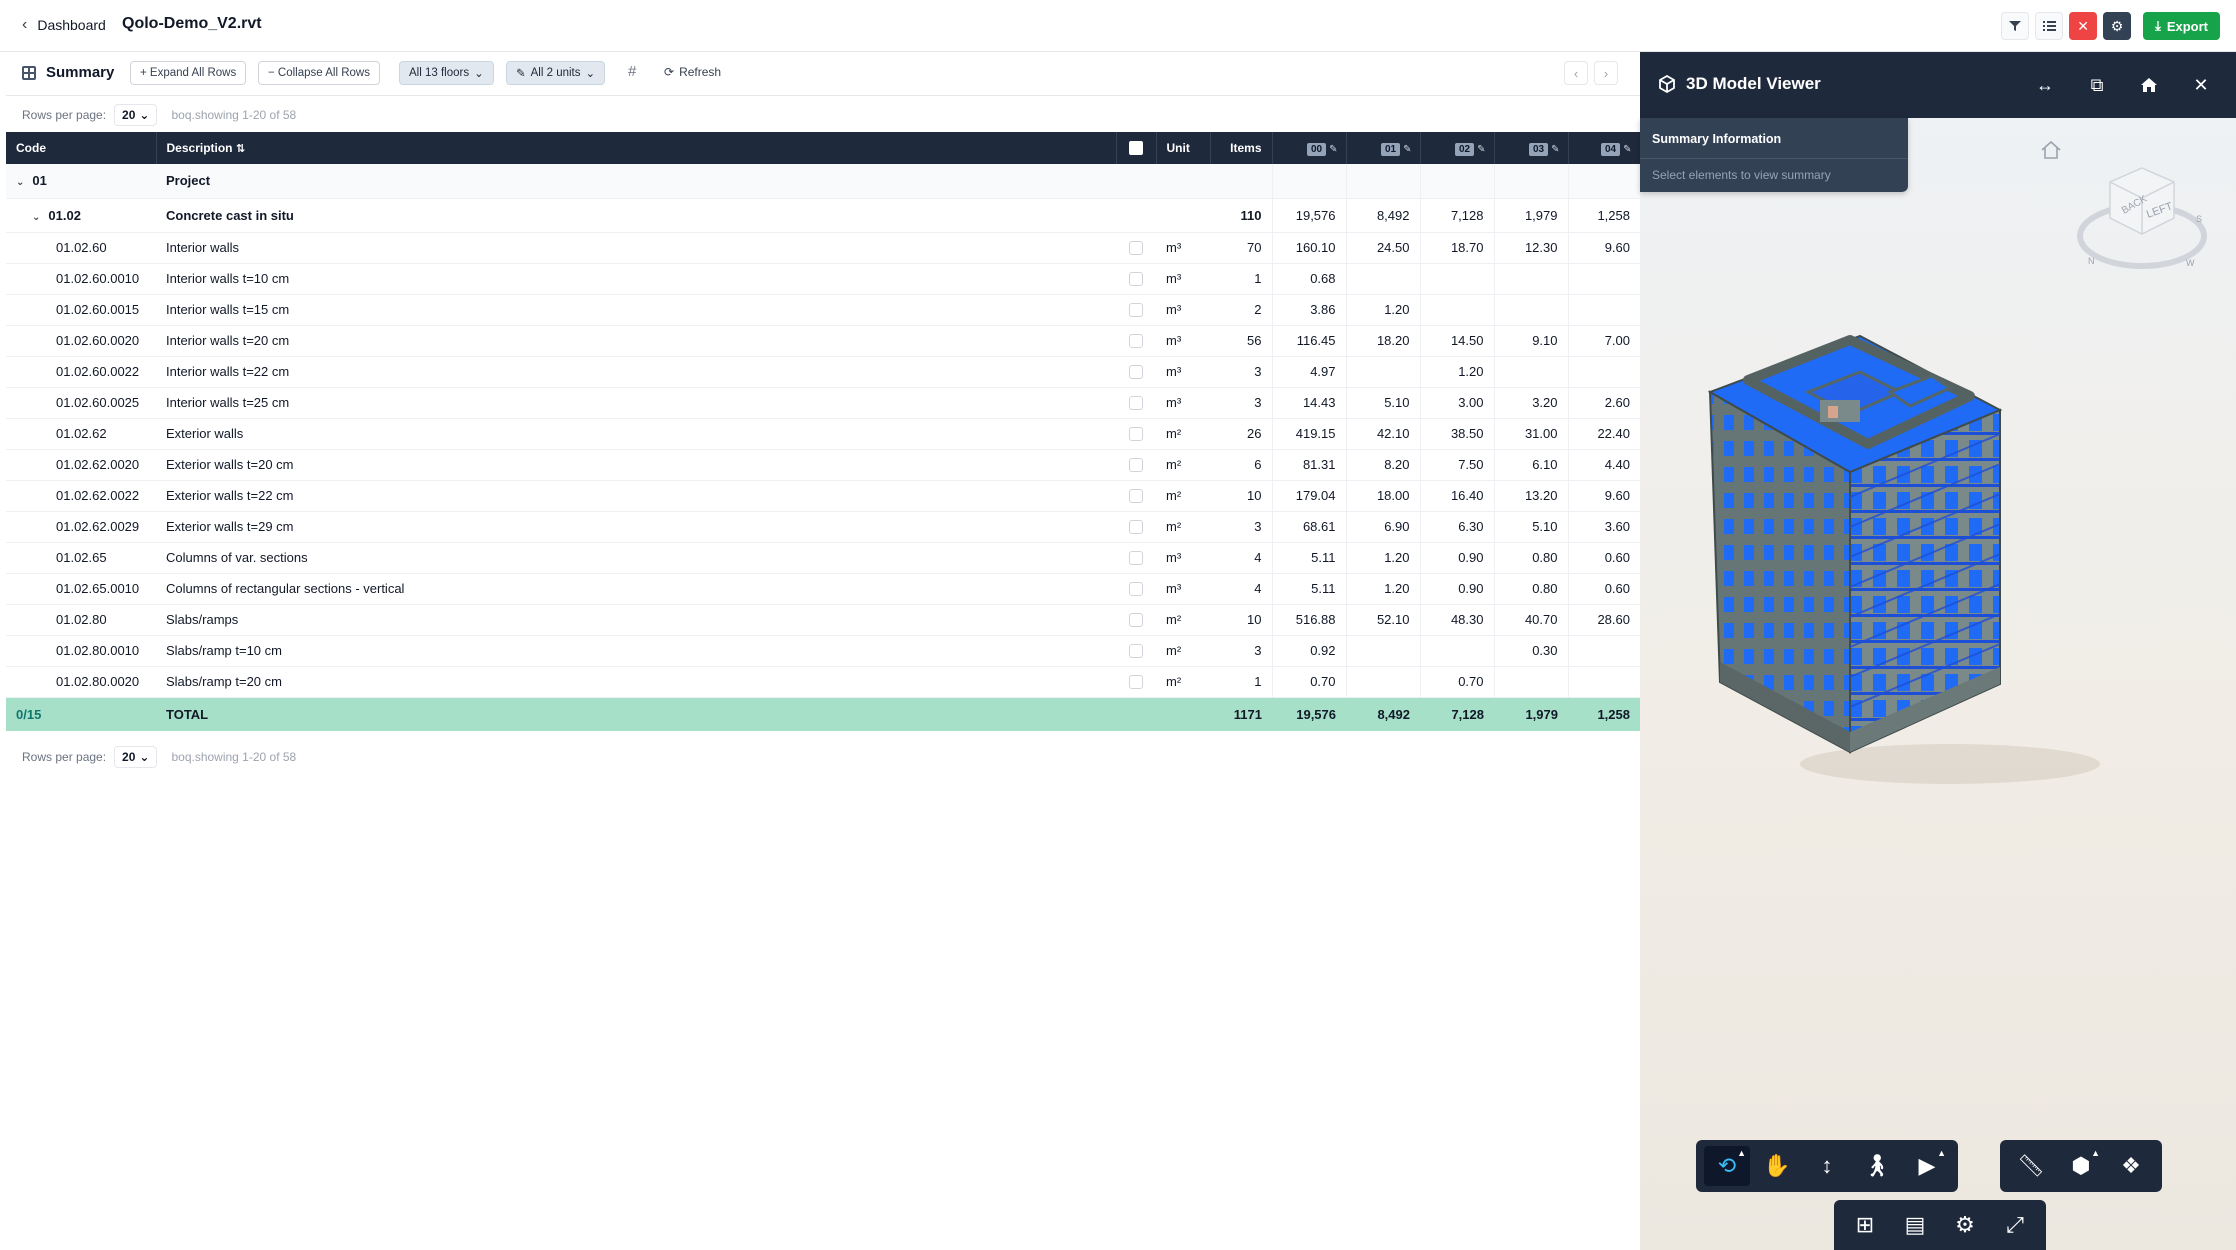  I want to click on column-header-floor-01: 01 ✎, so click(1383, 148).